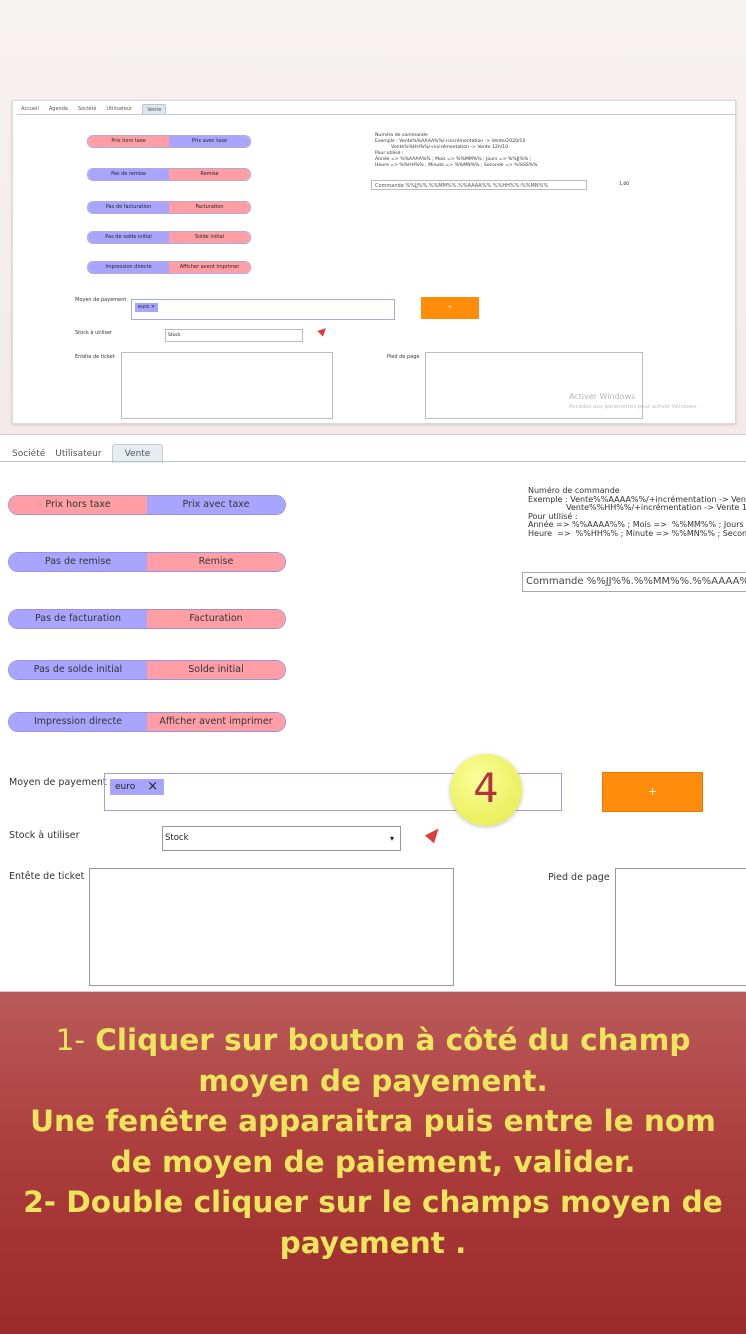 This screenshot has width=746, height=1334. I want to click on step-1-number: 1-, so click(70, 1040).